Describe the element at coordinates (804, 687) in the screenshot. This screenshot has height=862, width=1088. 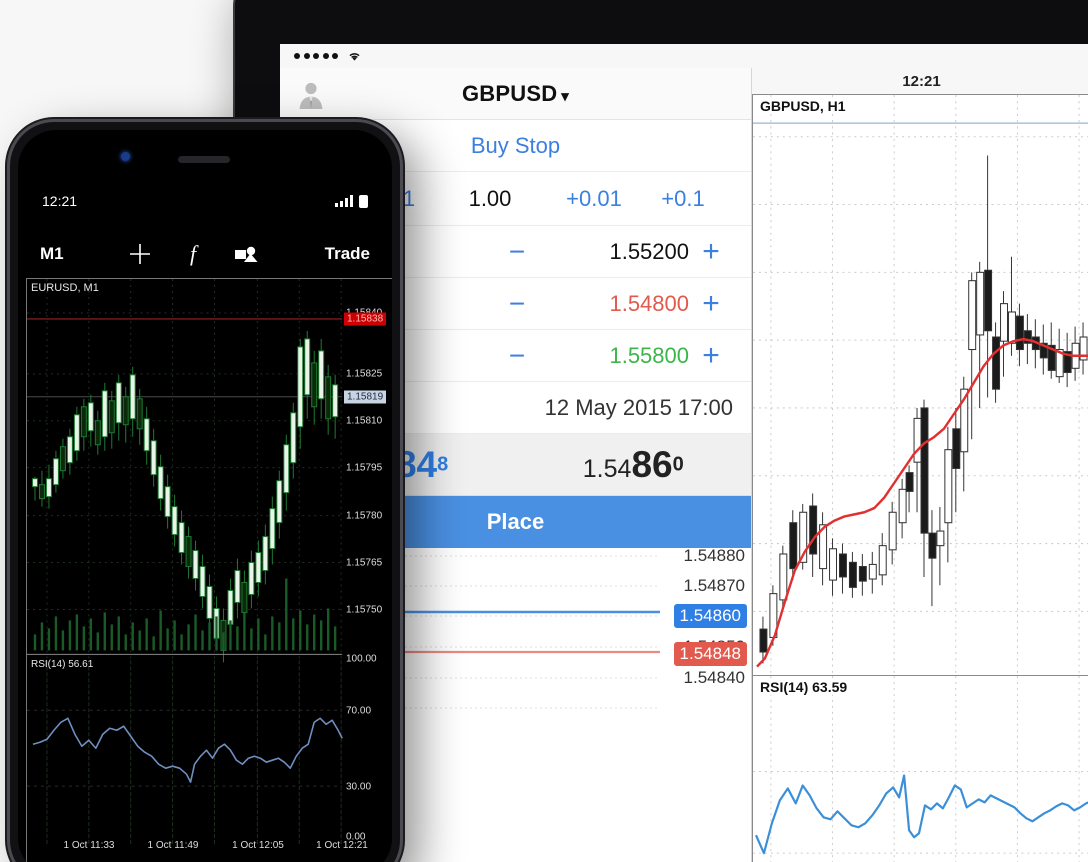
I see `h1-rsi-label: RSI(14) 63.59` at that location.